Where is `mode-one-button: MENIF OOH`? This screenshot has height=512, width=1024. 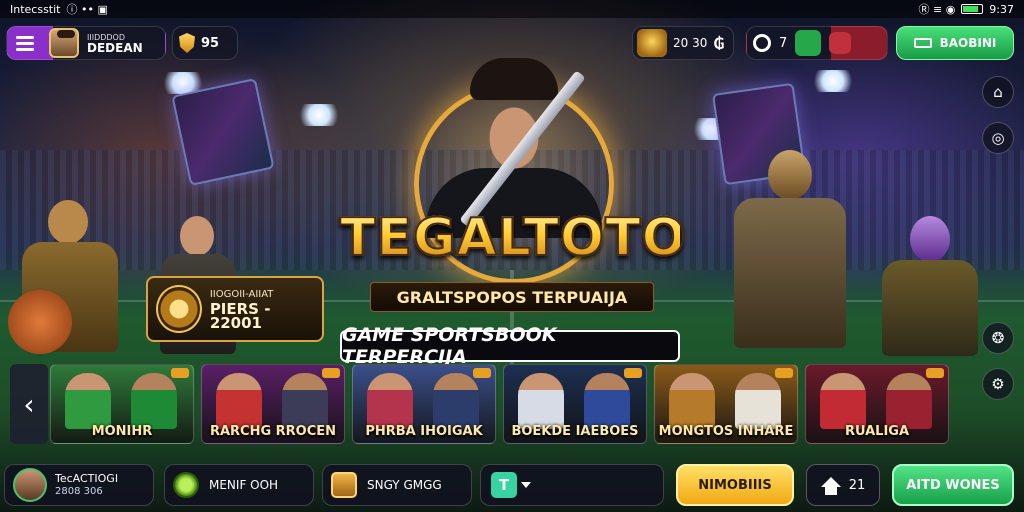
mode-one-button: MENIF OOH is located at coordinates (239, 485).